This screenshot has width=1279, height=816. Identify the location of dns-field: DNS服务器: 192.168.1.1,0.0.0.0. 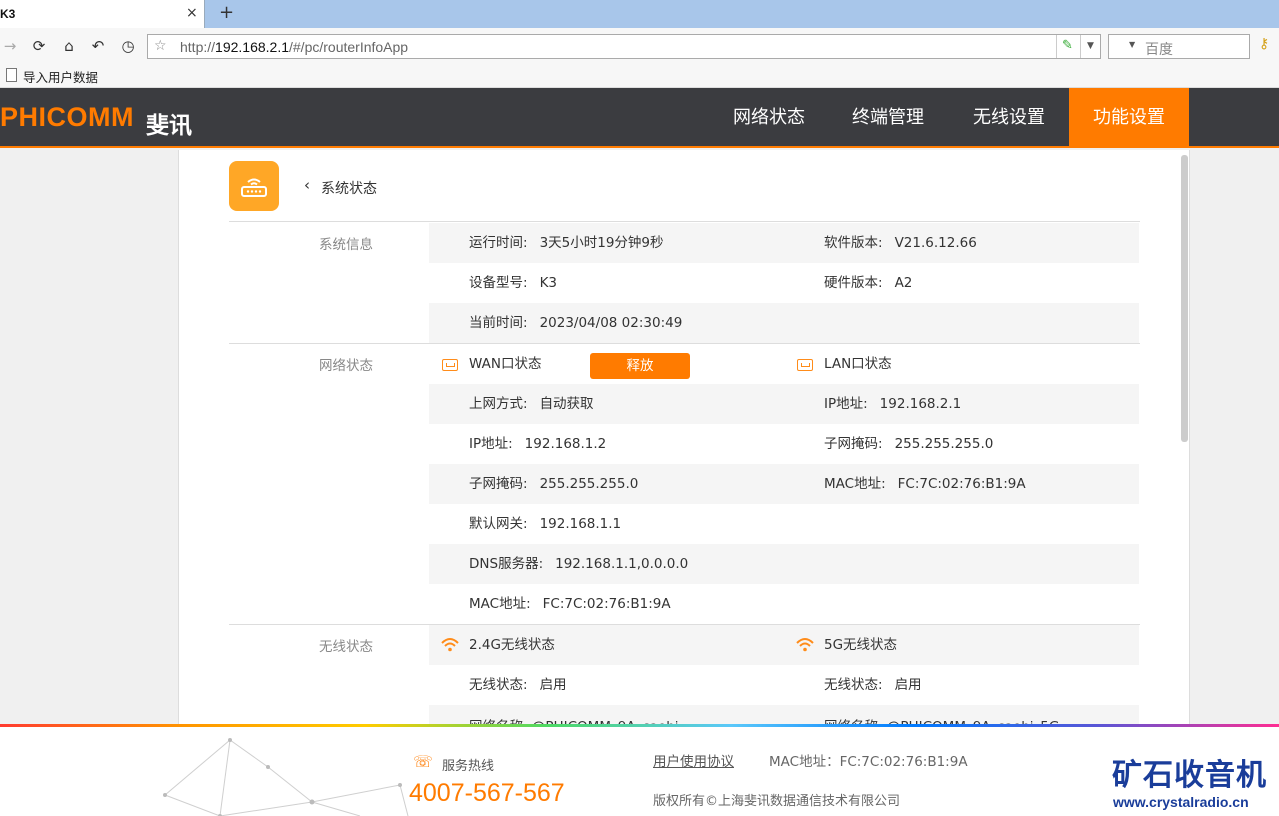
(578, 564).